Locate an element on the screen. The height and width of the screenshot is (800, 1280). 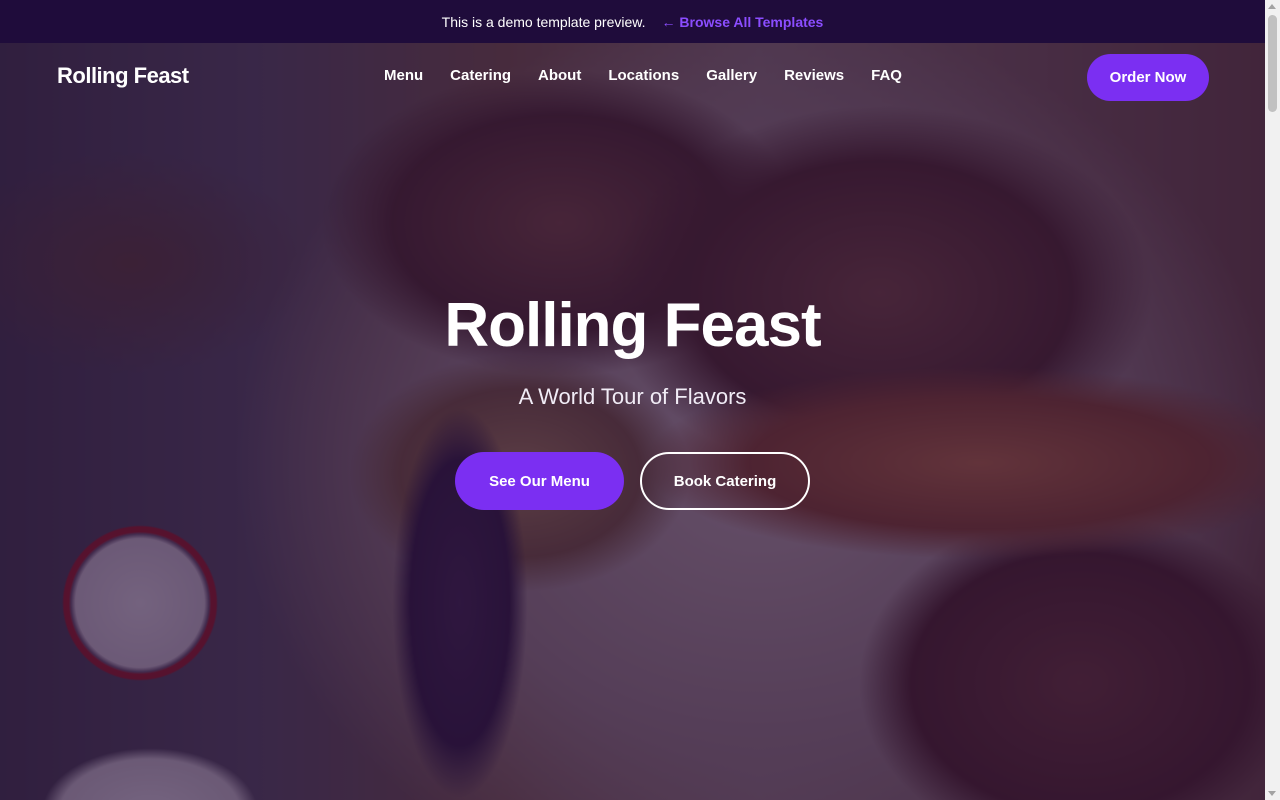
scroll-thumb is located at coordinates (1272, 63).